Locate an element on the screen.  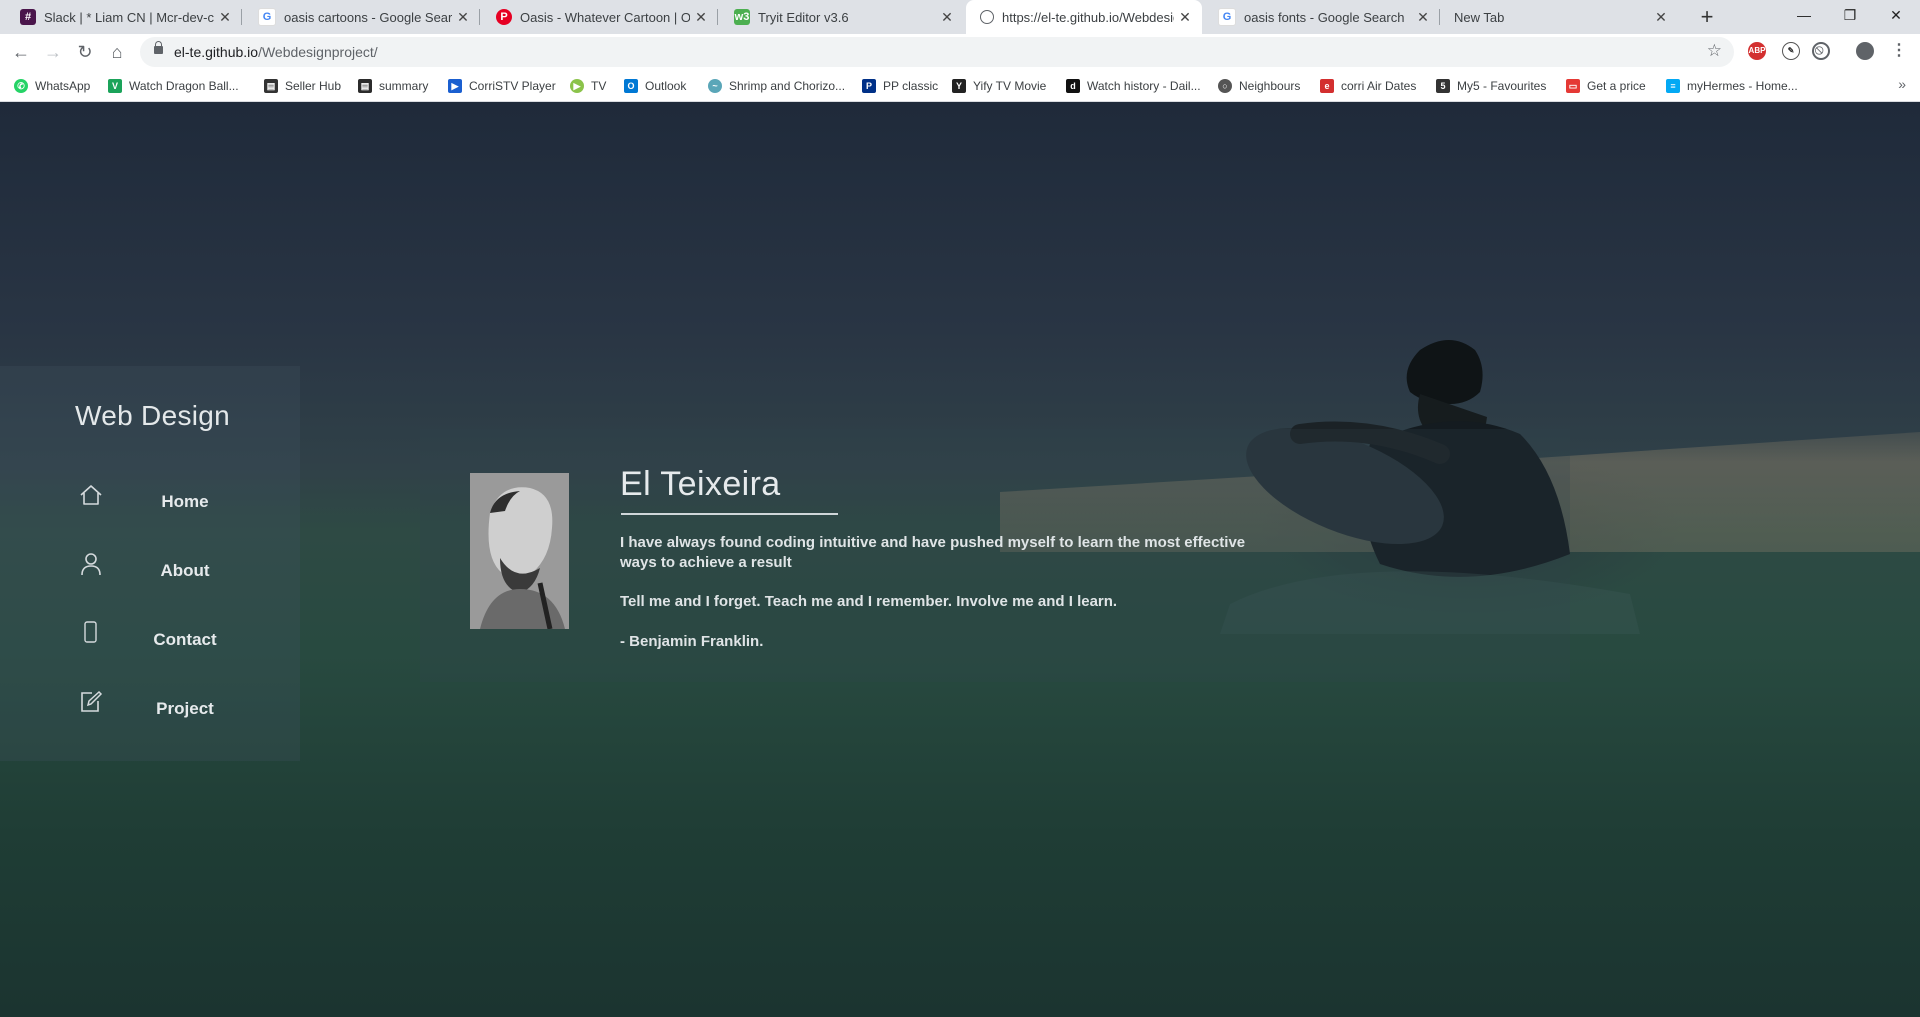
paypal-icon: P is located at coordinates (869, 86).